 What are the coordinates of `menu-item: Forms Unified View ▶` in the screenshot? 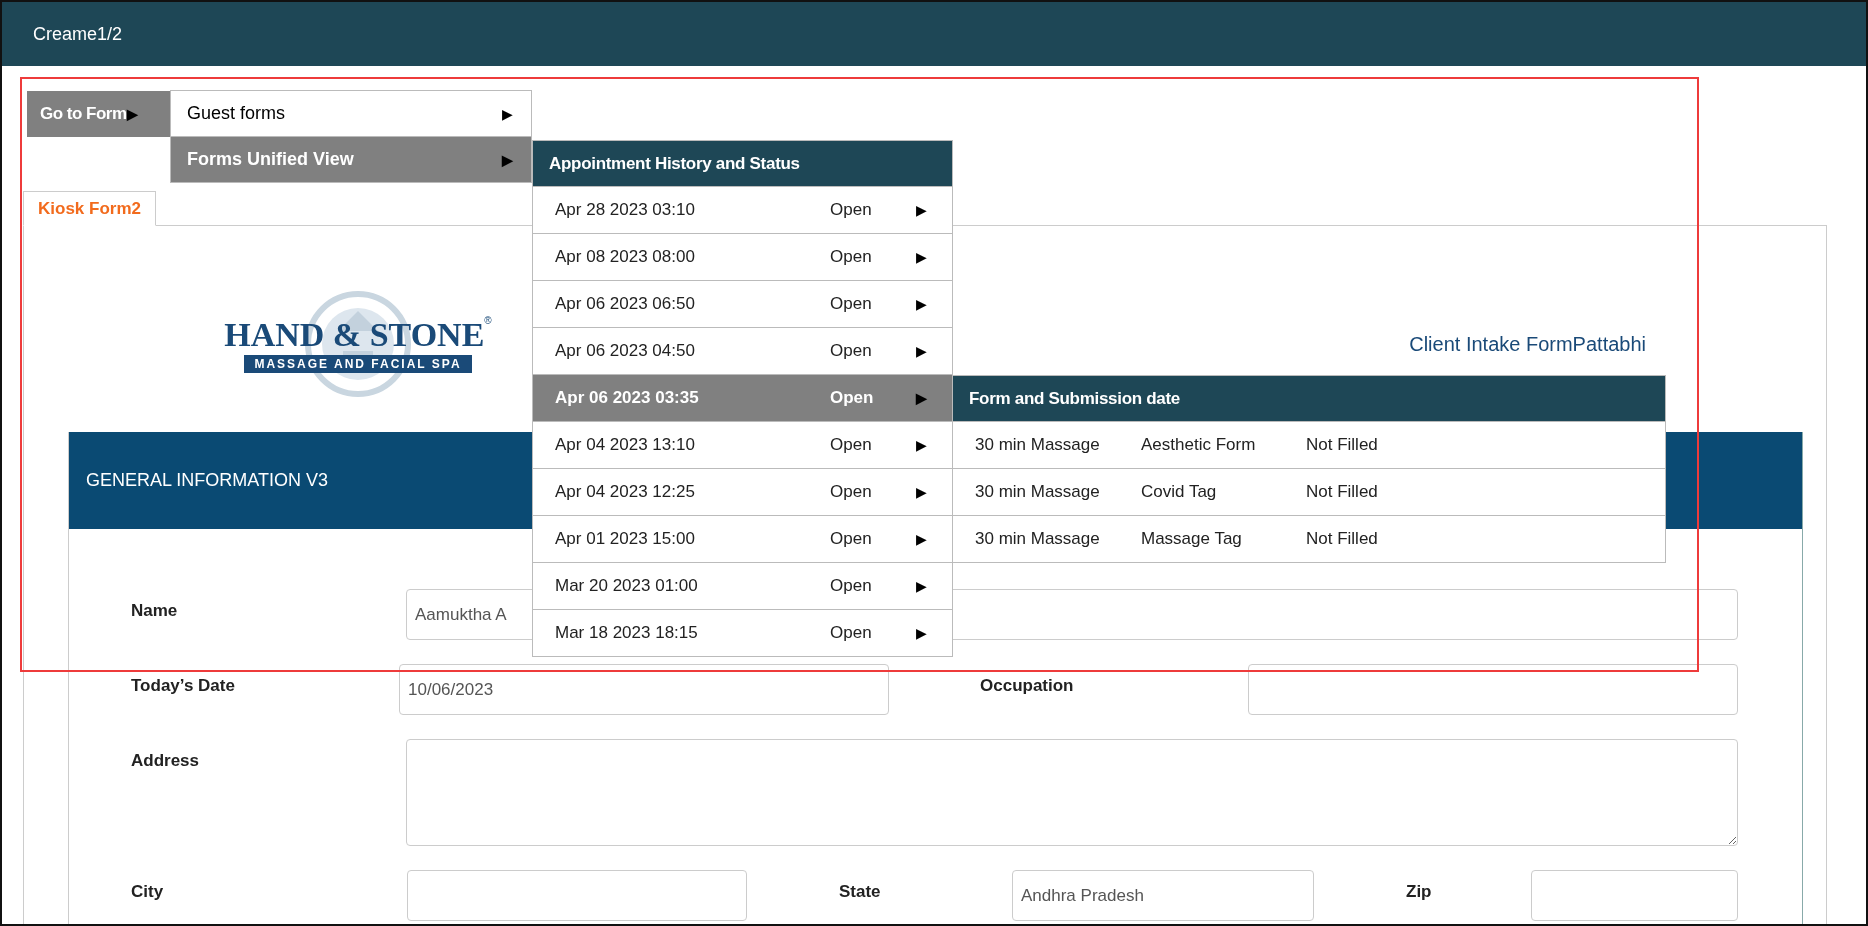 It's located at (351, 159).